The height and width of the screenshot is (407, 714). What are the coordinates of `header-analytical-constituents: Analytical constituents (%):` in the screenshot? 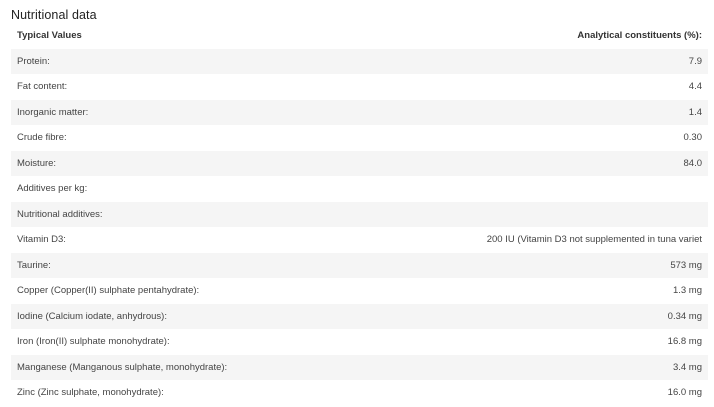 It's located at (580, 36).